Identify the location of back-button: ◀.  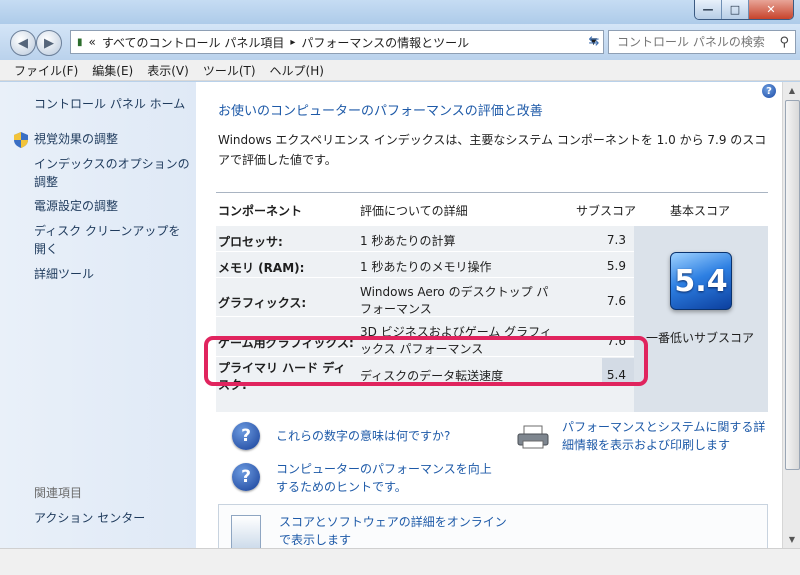
(23, 43).